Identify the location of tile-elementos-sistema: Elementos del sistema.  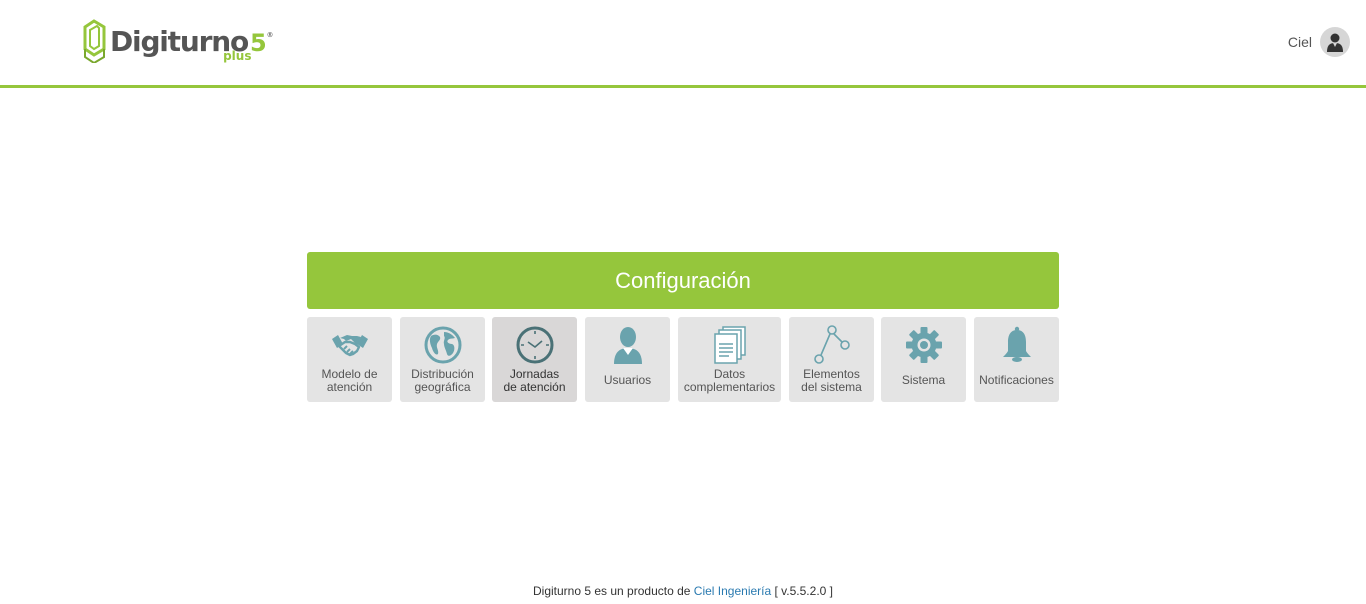
(831, 359).